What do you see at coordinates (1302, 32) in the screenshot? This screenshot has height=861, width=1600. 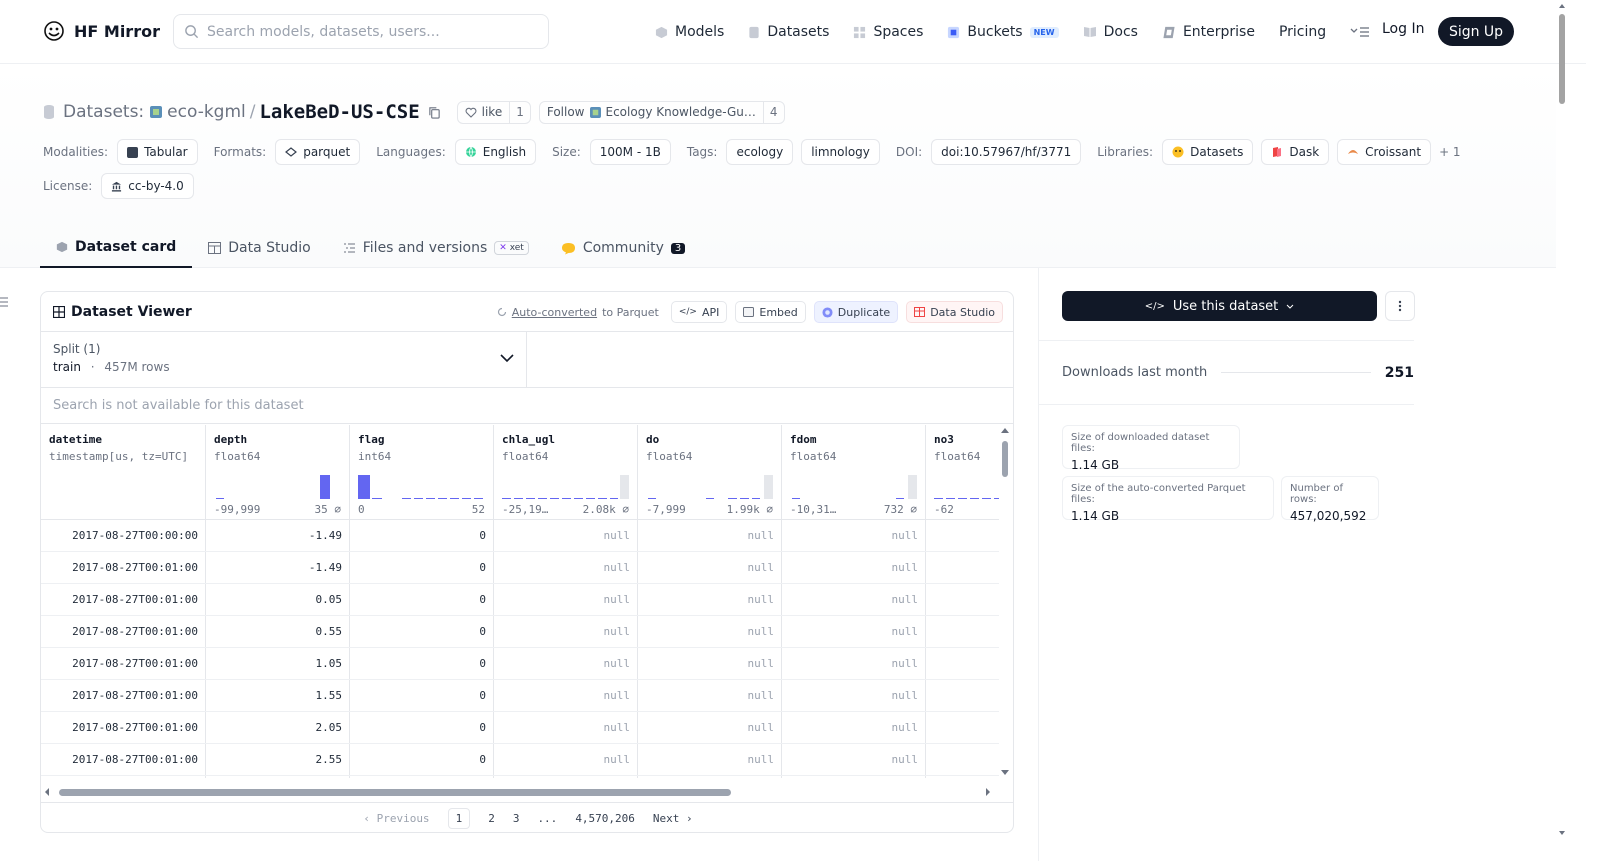 I see `nav-pricing: Pricing` at bounding box center [1302, 32].